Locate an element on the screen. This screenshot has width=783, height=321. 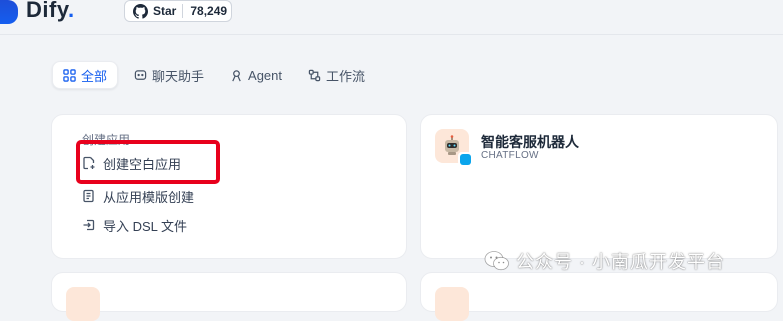
tab-workflow: 工作流 is located at coordinates (336, 75).